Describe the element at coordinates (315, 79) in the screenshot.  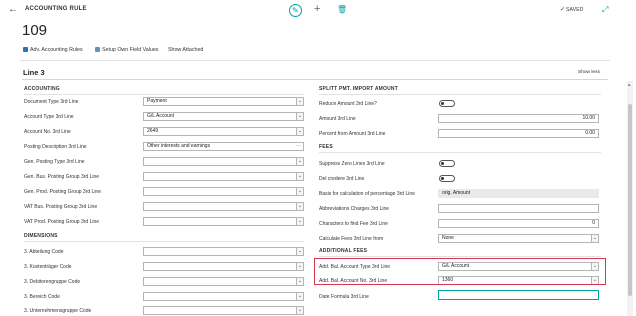
I see `section-divider` at that location.